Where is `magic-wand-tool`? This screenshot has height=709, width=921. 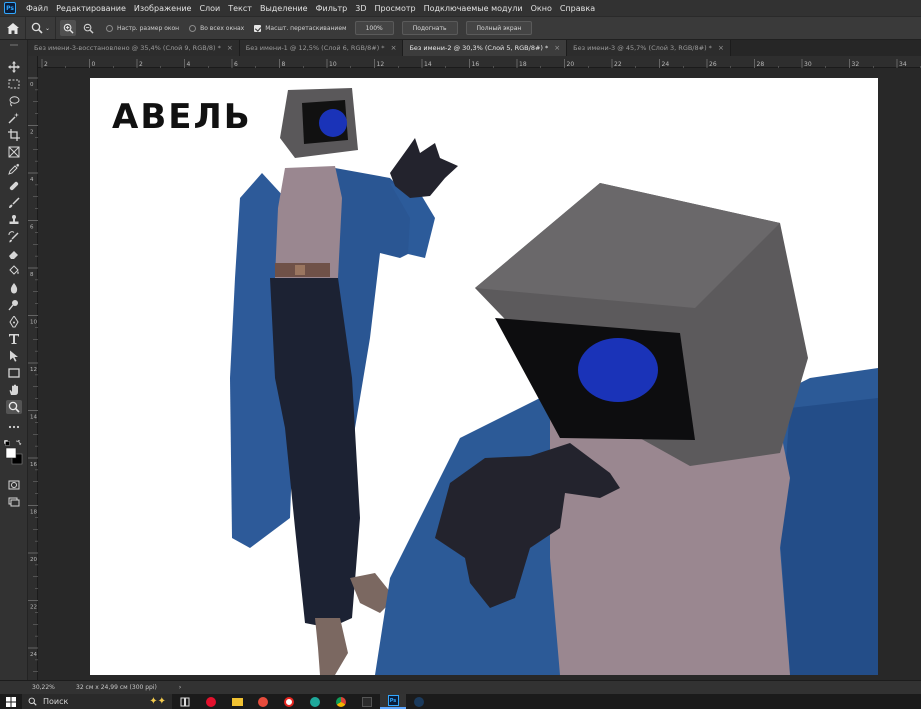 magic-wand-tool is located at coordinates (14, 118).